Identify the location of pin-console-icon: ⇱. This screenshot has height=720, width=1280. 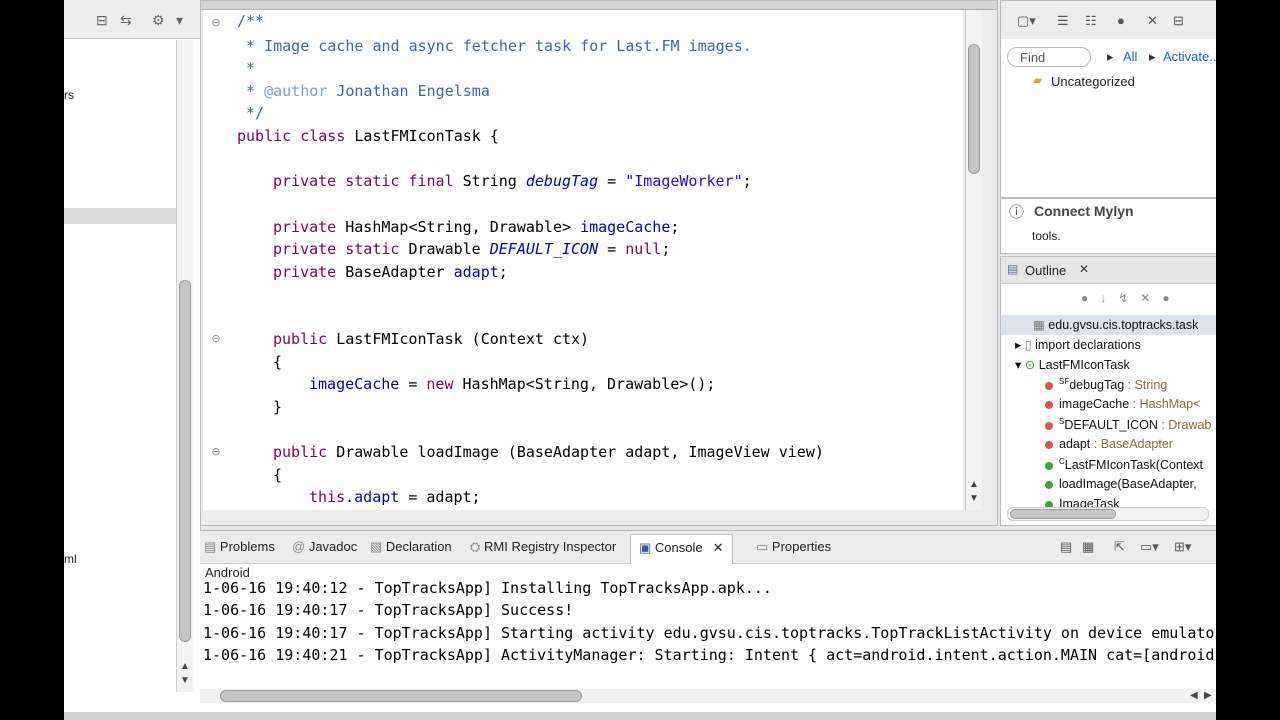
(1119, 547).